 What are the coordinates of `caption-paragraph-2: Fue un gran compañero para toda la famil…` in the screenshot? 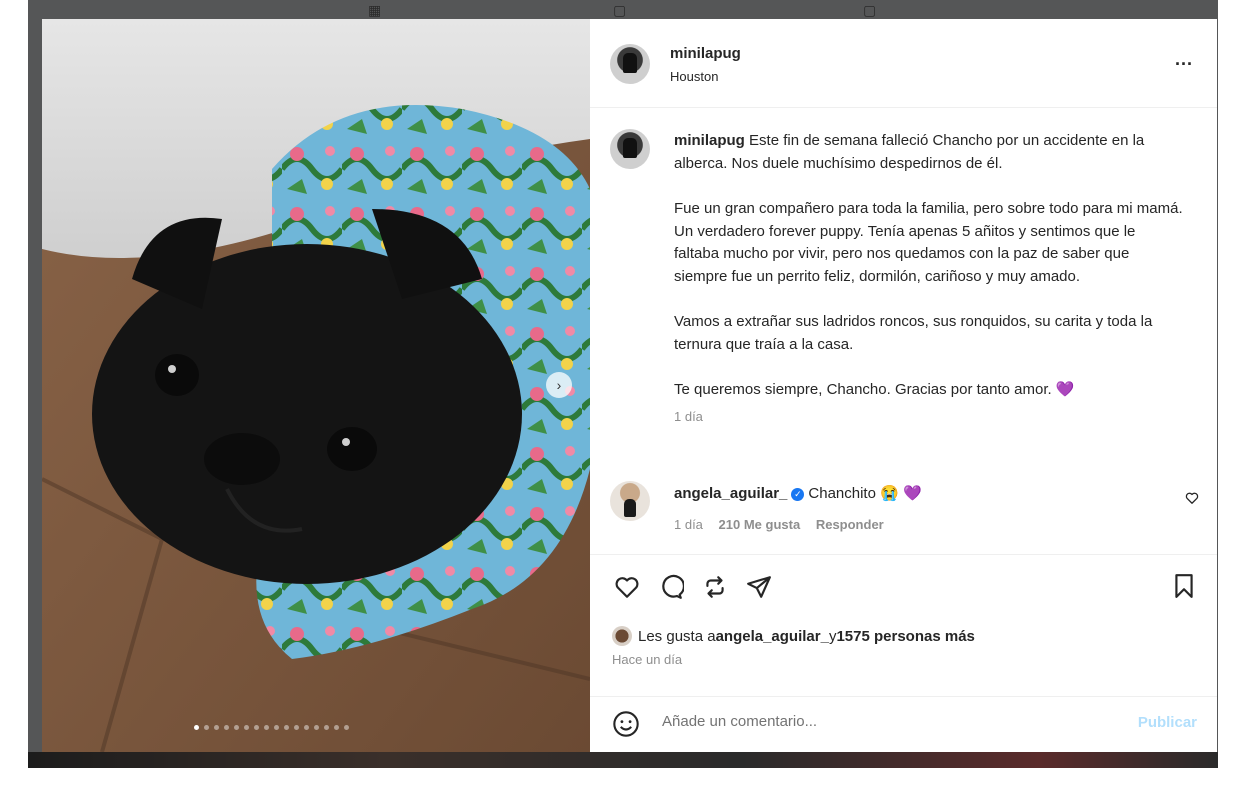 It's located at (928, 242).